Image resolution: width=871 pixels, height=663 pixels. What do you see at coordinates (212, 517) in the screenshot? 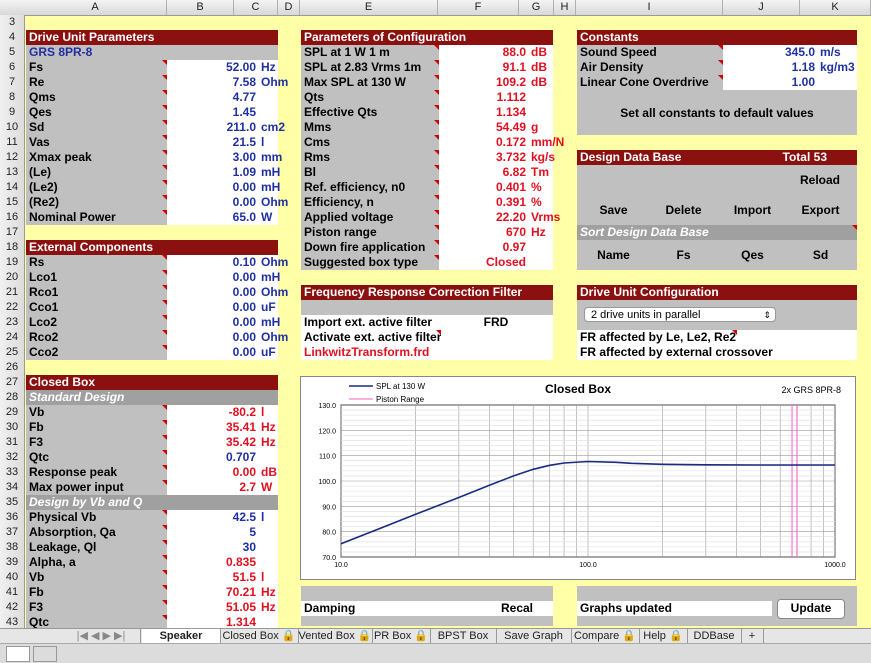
I see `vbq-param-value: 42.5` at bounding box center [212, 517].